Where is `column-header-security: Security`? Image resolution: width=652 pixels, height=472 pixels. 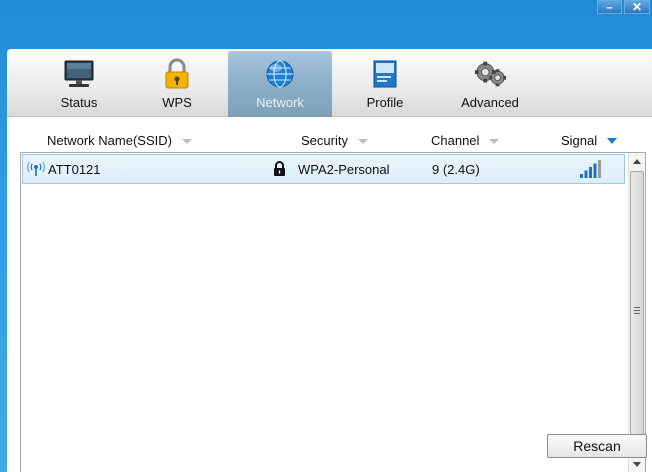 column-header-security: Security is located at coordinates (334, 140).